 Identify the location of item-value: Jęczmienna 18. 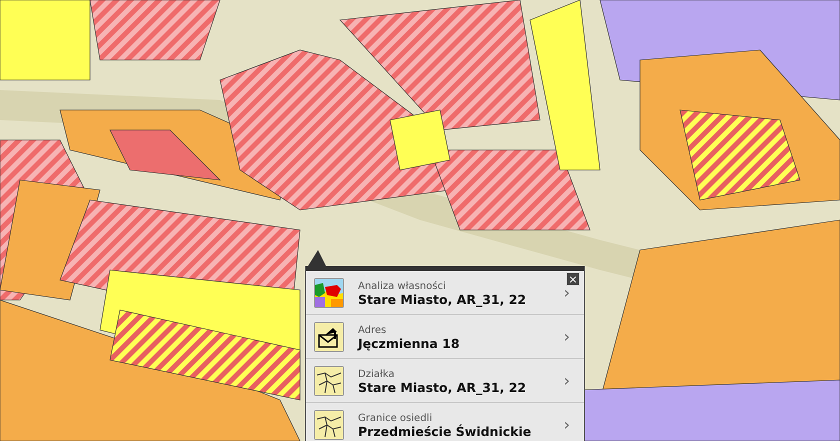
(409, 343).